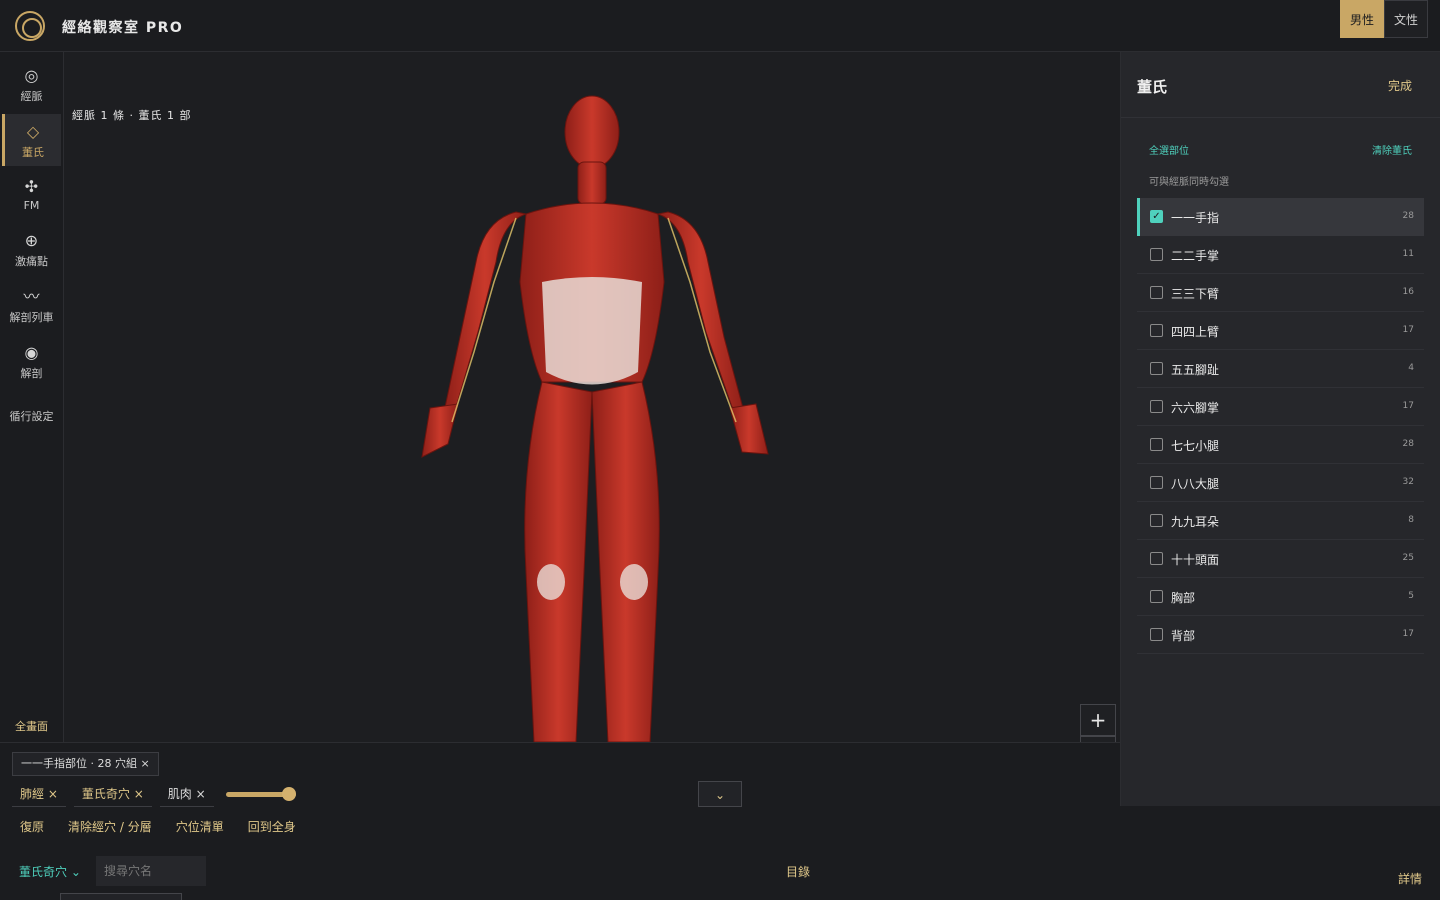 The height and width of the screenshot is (900, 1440). Describe the element at coordinates (200, 826) in the screenshot. I see `point-list-button: 穴位清單` at that location.